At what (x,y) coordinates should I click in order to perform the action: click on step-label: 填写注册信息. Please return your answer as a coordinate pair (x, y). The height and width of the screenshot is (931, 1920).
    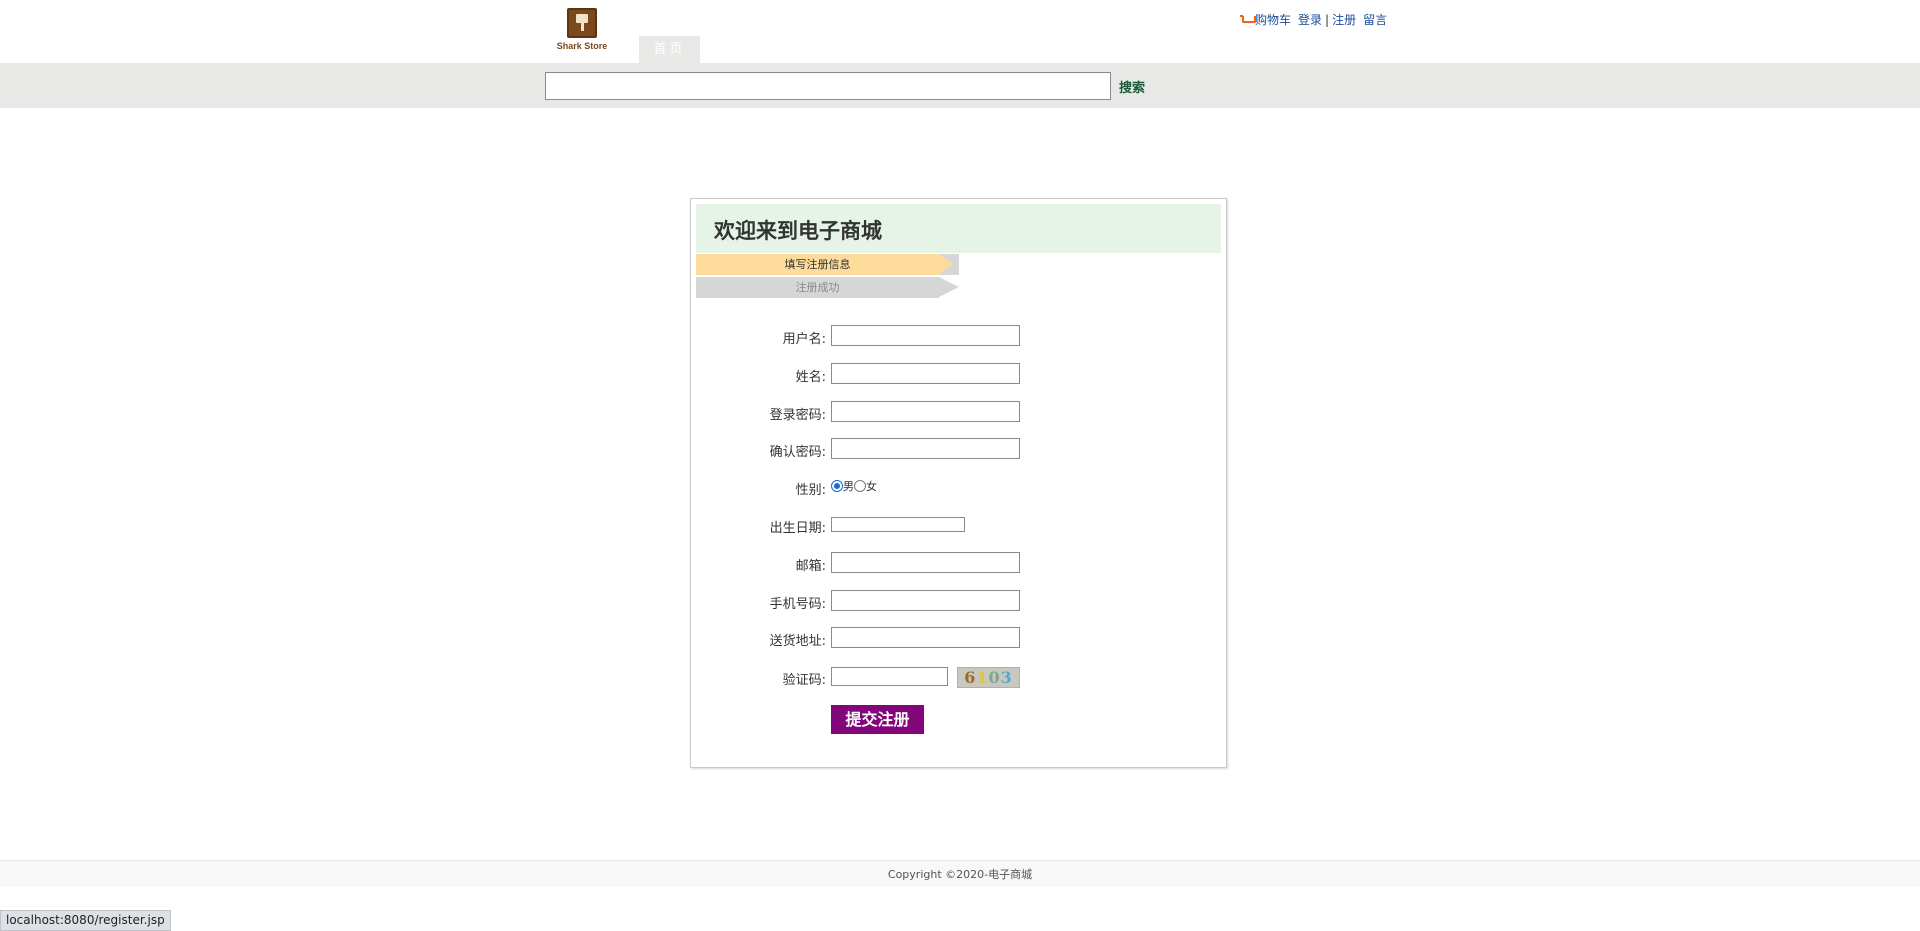
    Looking at the image, I should click on (817, 264).